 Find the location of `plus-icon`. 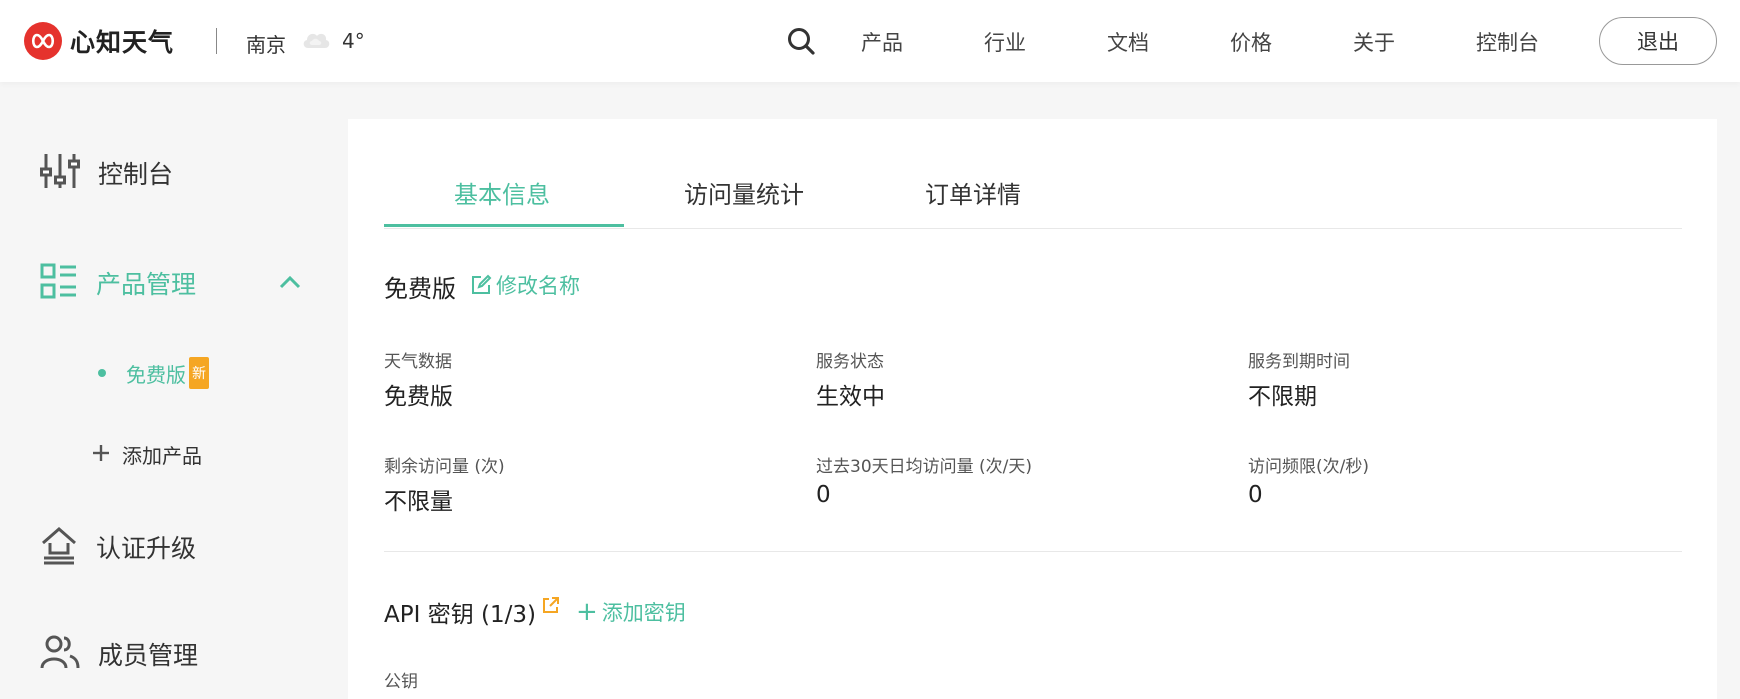

plus-icon is located at coordinates (101, 455).